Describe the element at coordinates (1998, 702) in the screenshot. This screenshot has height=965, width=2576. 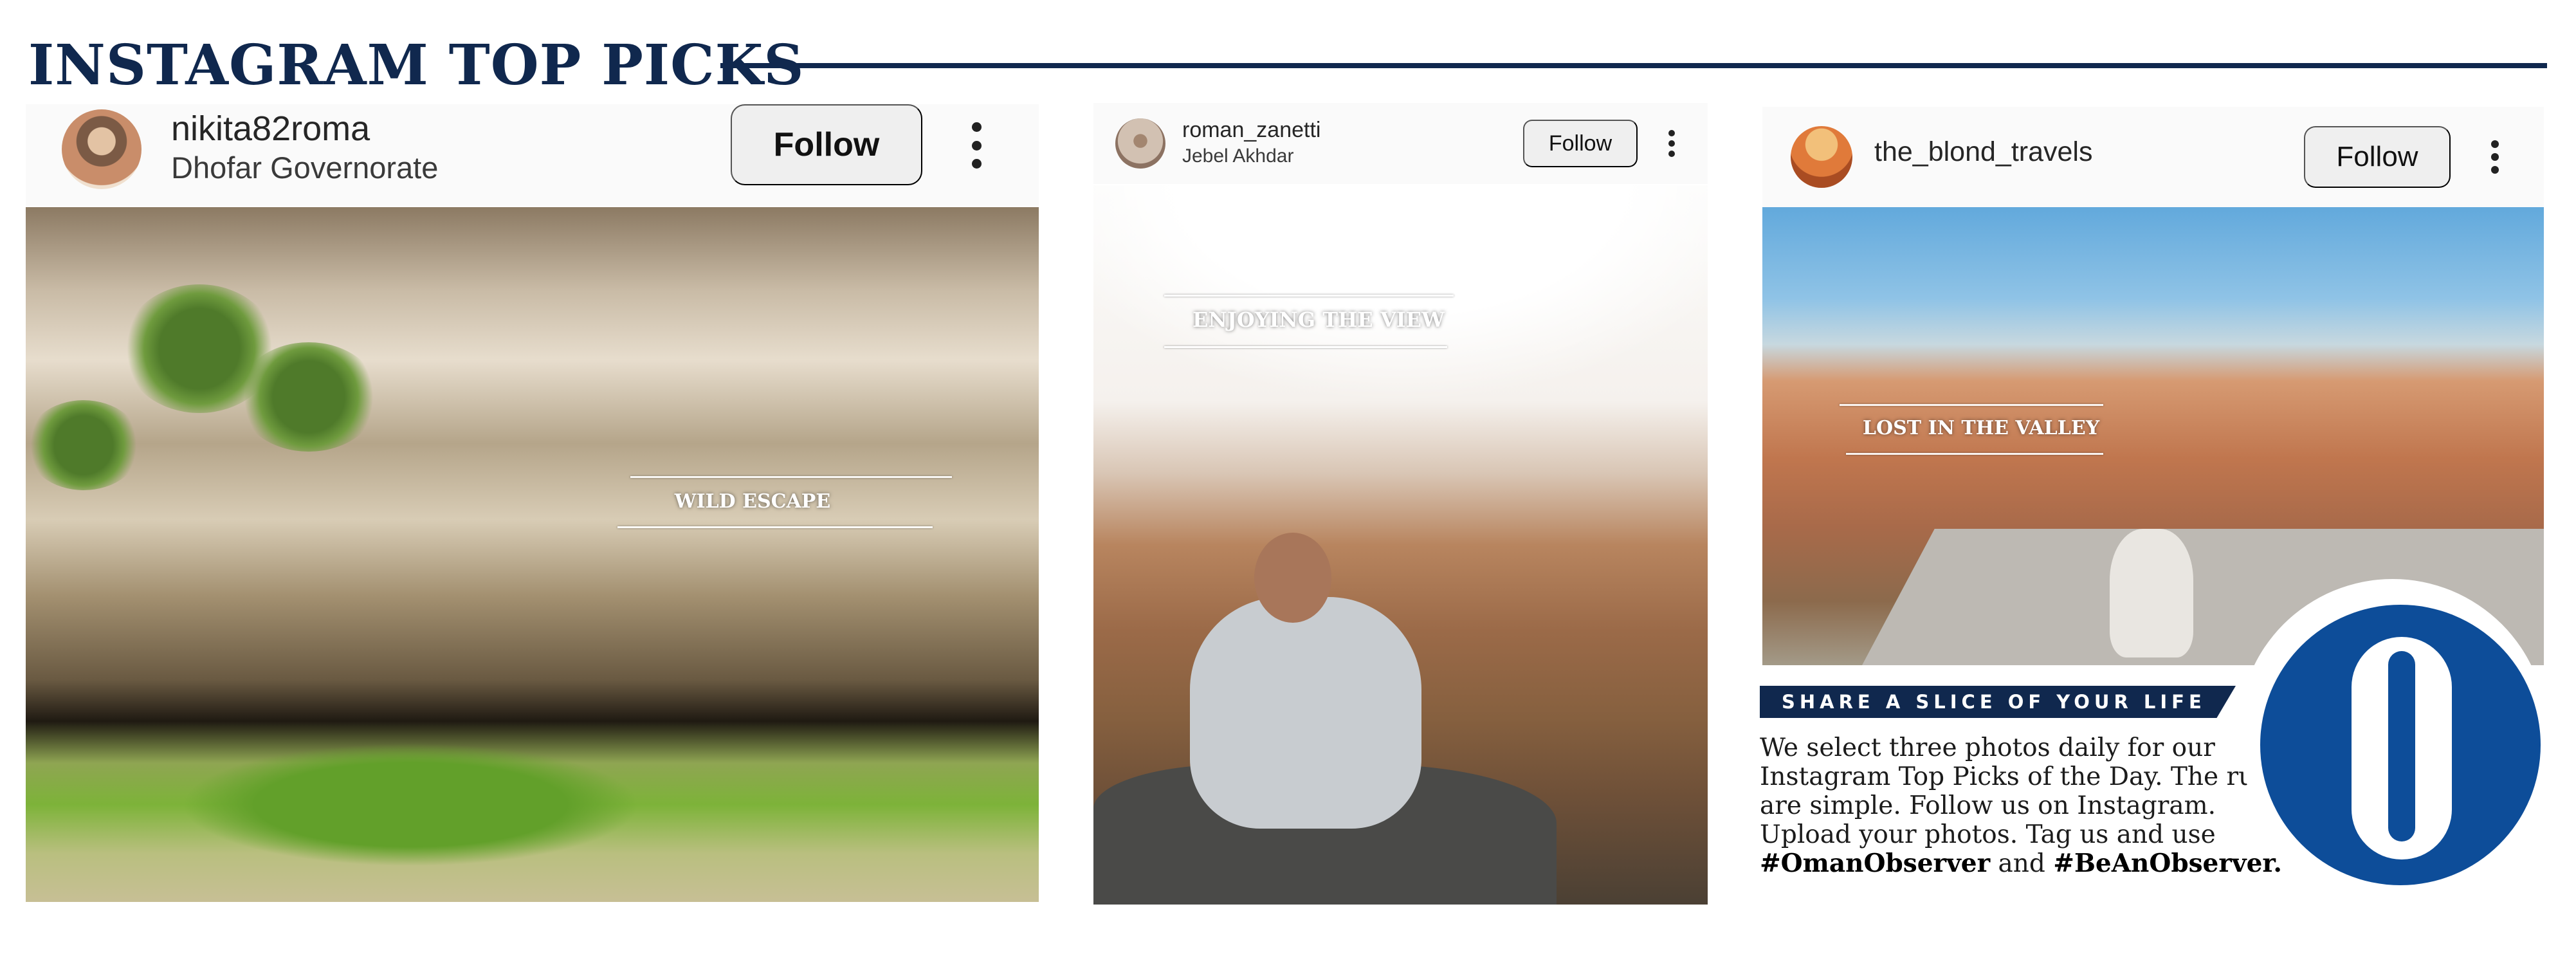
I see `share-heading: SHARE A SLICE OF YOUR LIFE` at that location.